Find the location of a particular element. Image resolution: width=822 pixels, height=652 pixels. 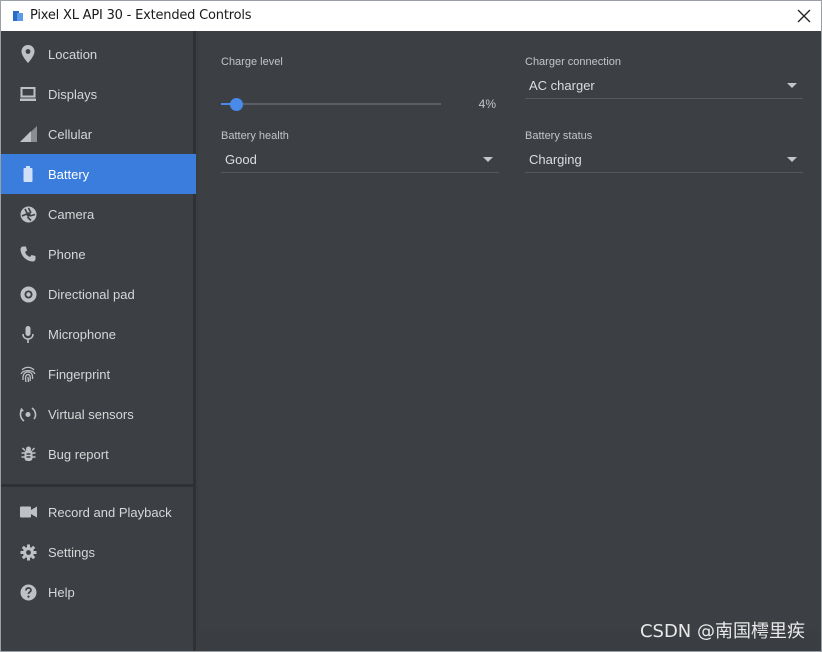

sidebar-item-label: Settings is located at coordinates (71, 552).